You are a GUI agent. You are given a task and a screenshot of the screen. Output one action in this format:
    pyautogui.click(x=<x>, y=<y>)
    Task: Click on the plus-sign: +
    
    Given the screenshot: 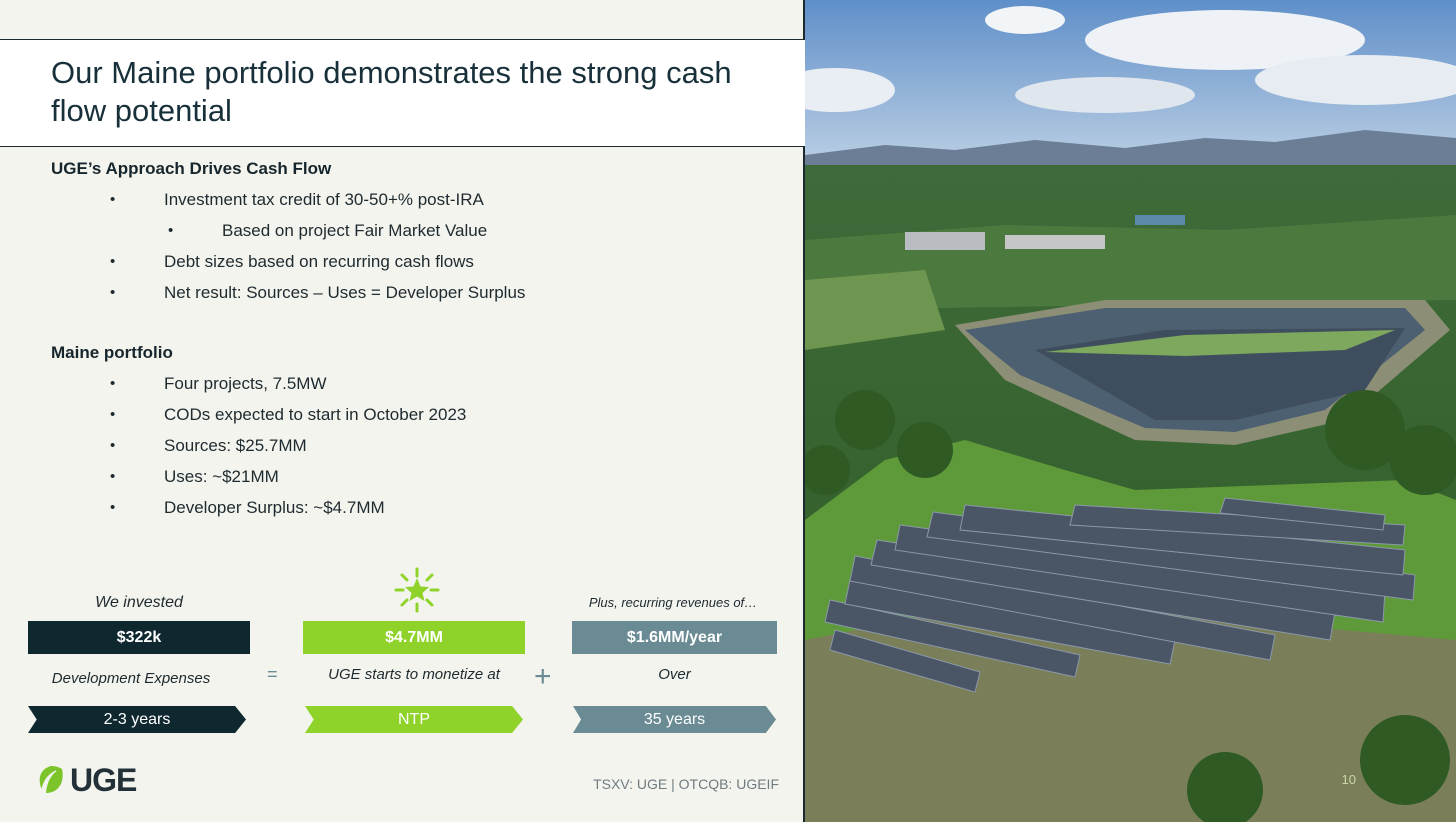 What is the action you would take?
    pyautogui.click(x=543, y=676)
    